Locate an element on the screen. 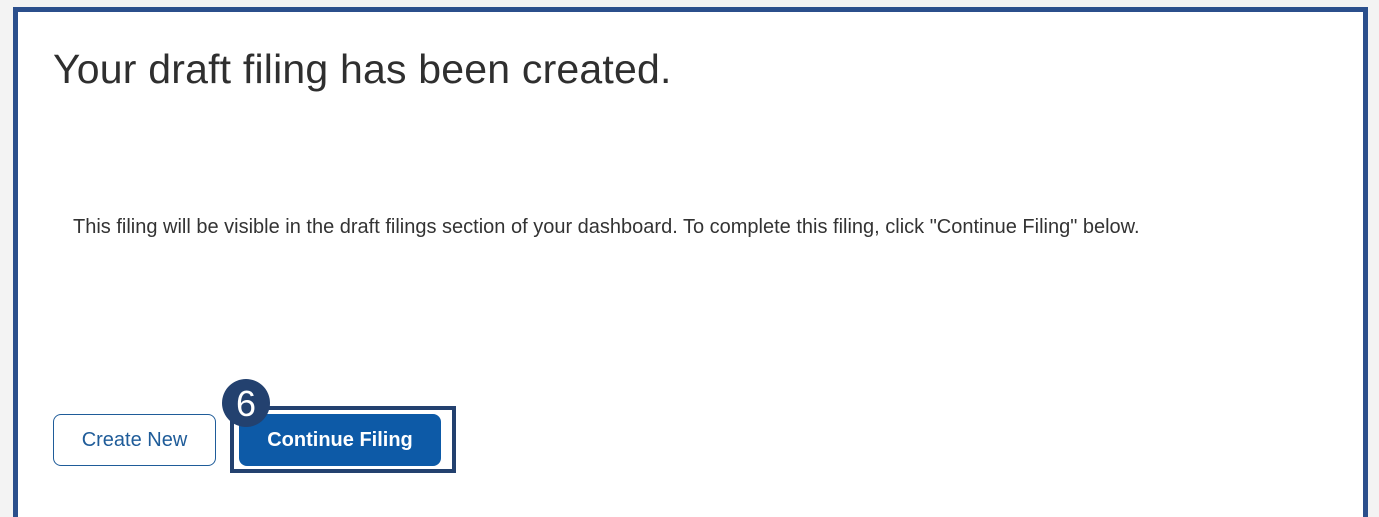 The width and height of the screenshot is (1379, 517). page-title: Your draft filing has been created. is located at coordinates (362, 69).